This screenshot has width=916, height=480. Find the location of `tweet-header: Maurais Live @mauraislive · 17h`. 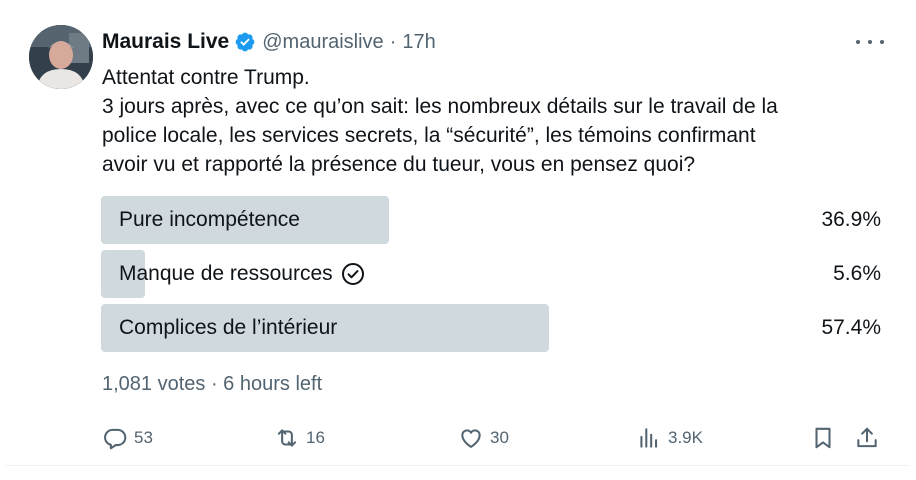

tweet-header: Maurais Live @mauraislive · 17h is located at coordinates (269, 42).